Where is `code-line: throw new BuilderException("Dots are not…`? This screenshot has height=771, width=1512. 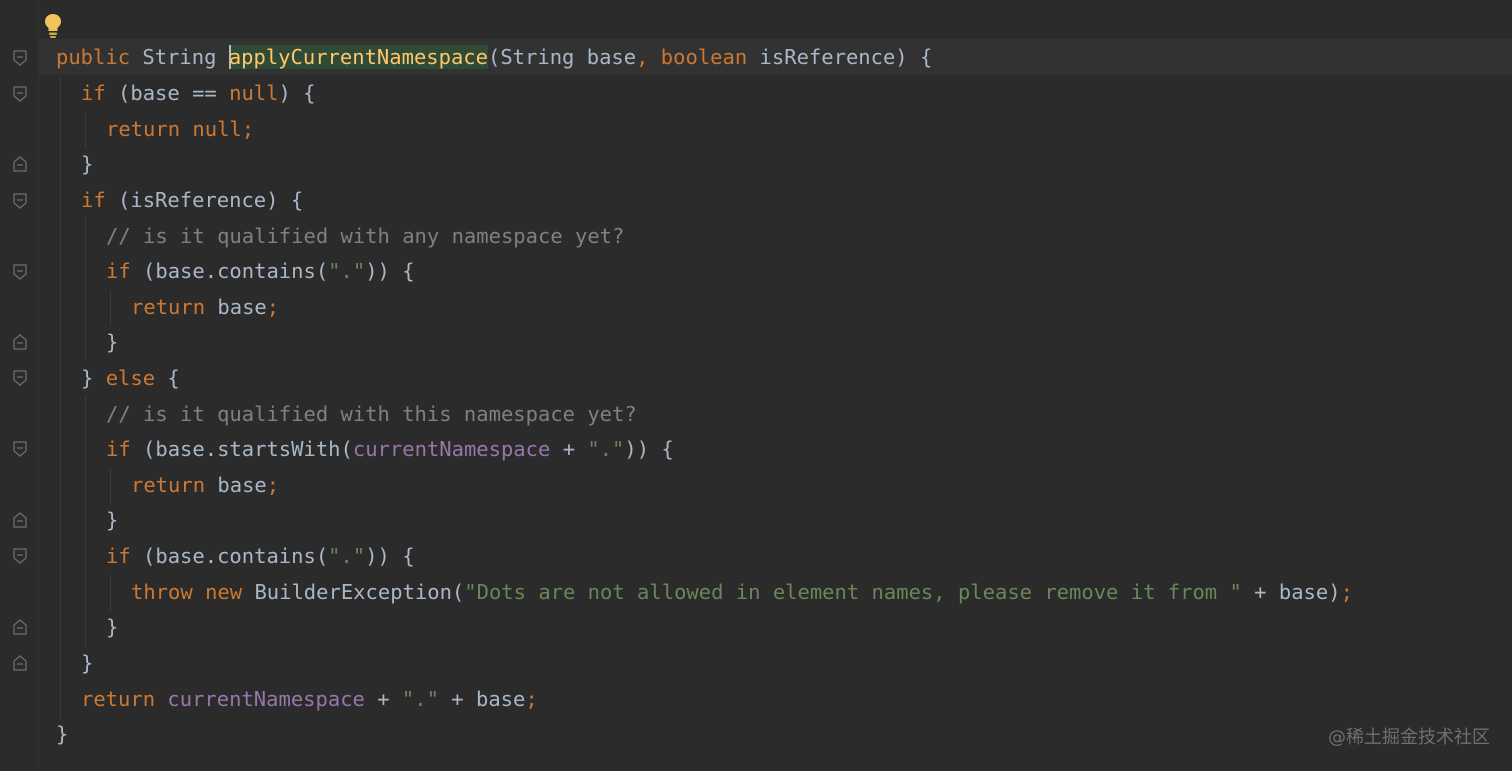
code-line: throw new BuilderException("Dots are not… is located at coordinates (742, 592).